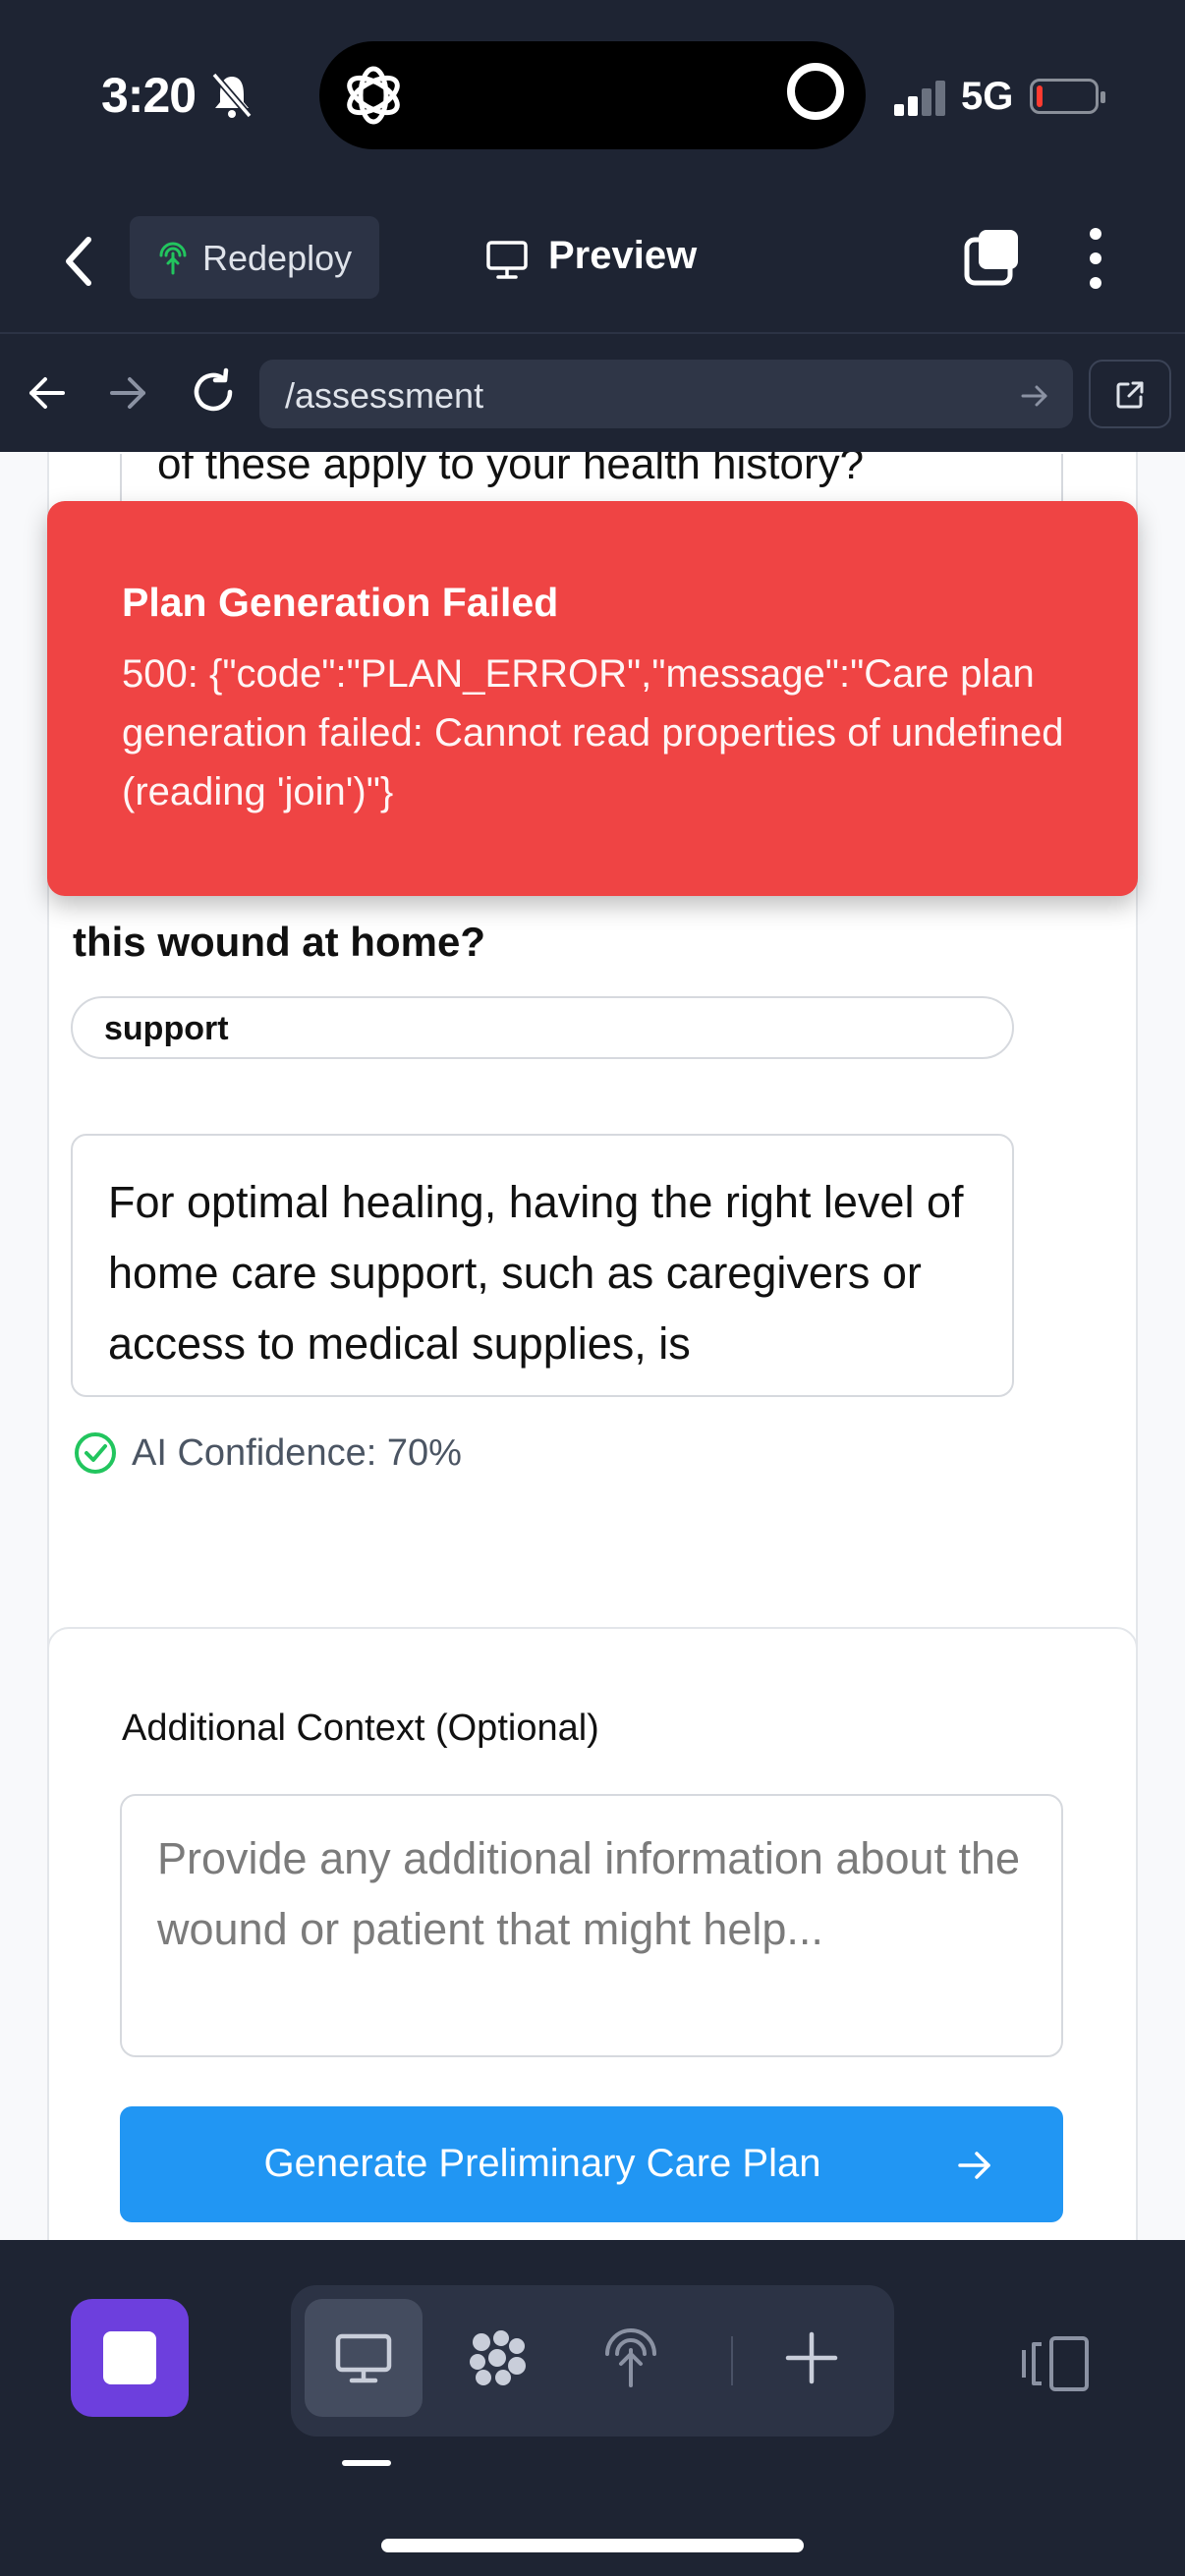  I want to click on question-text: this wound at home?, so click(279, 942).